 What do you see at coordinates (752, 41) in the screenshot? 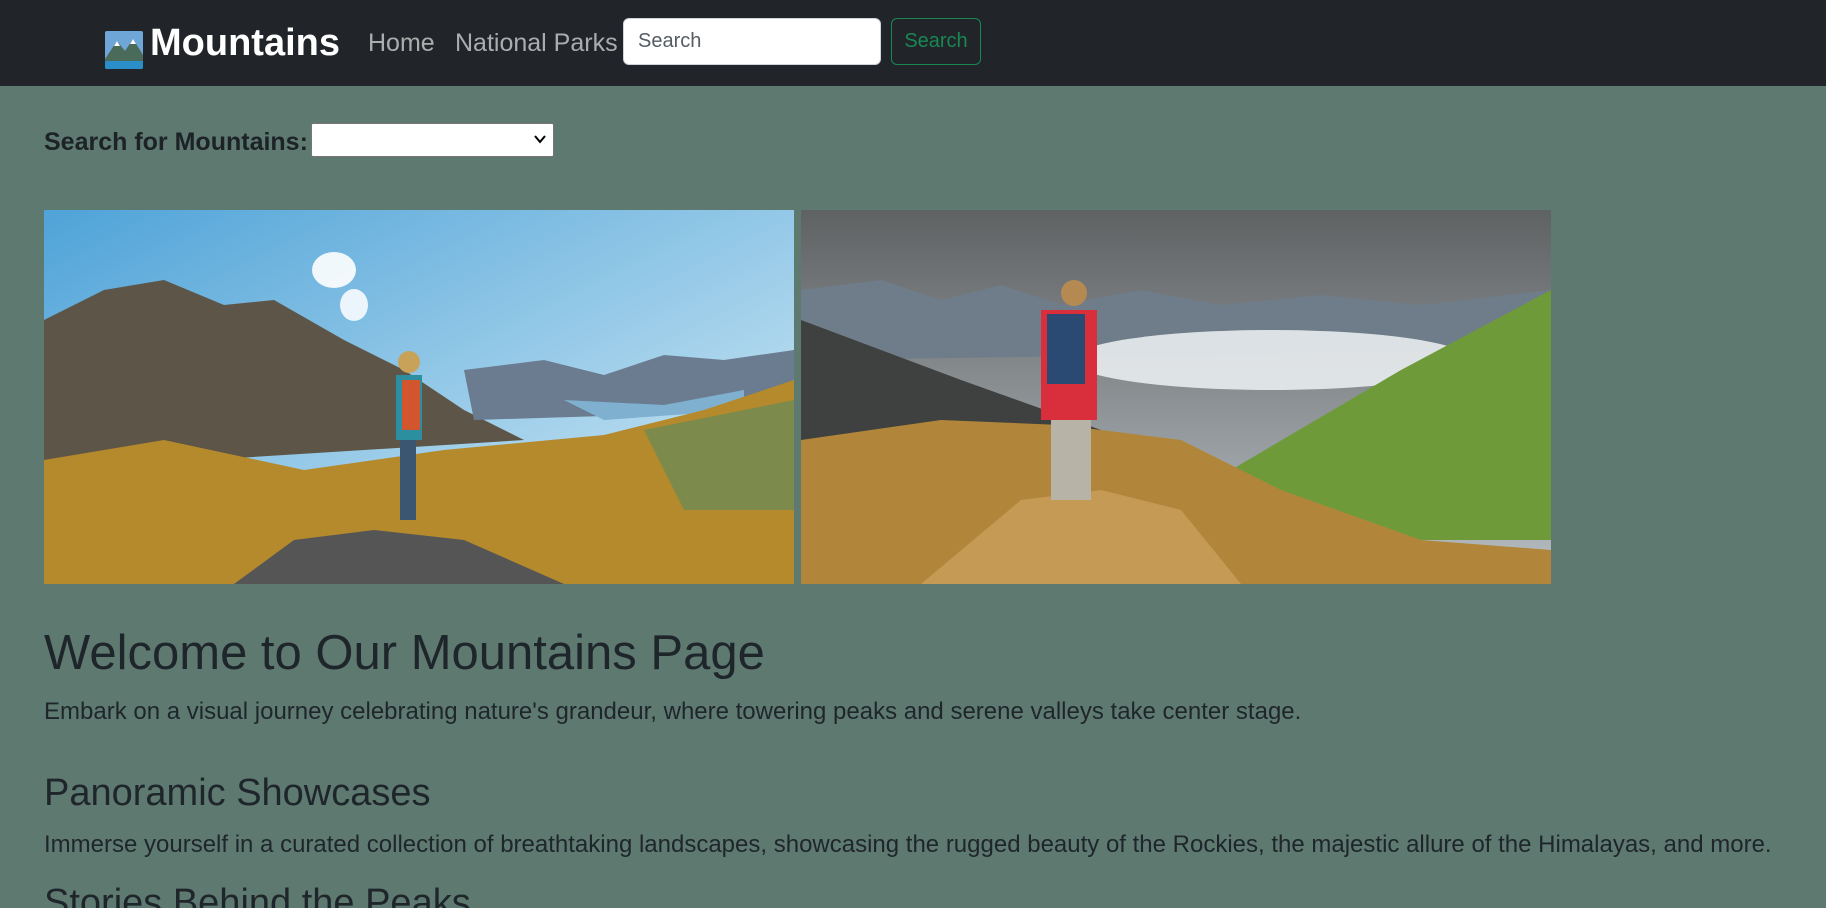
I see `search-input` at bounding box center [752, 41].